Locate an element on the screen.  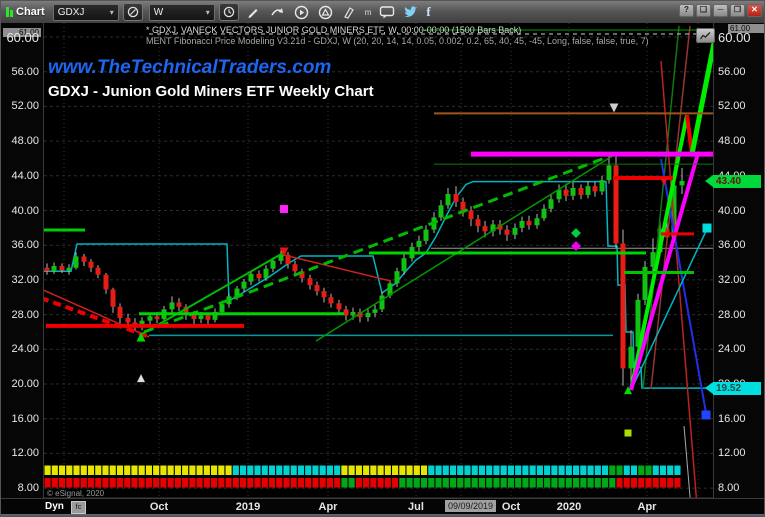
chat-bubble-icon is located at coordinates (387, 11).